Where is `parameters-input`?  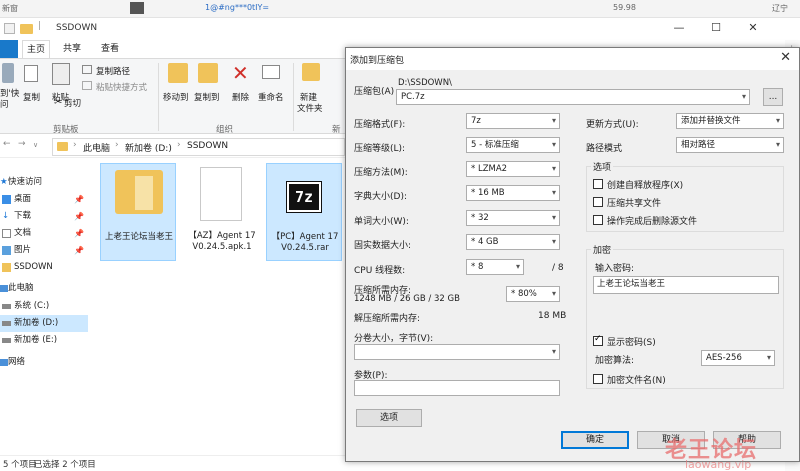 parameters-input is located at coordinates (457, 388).